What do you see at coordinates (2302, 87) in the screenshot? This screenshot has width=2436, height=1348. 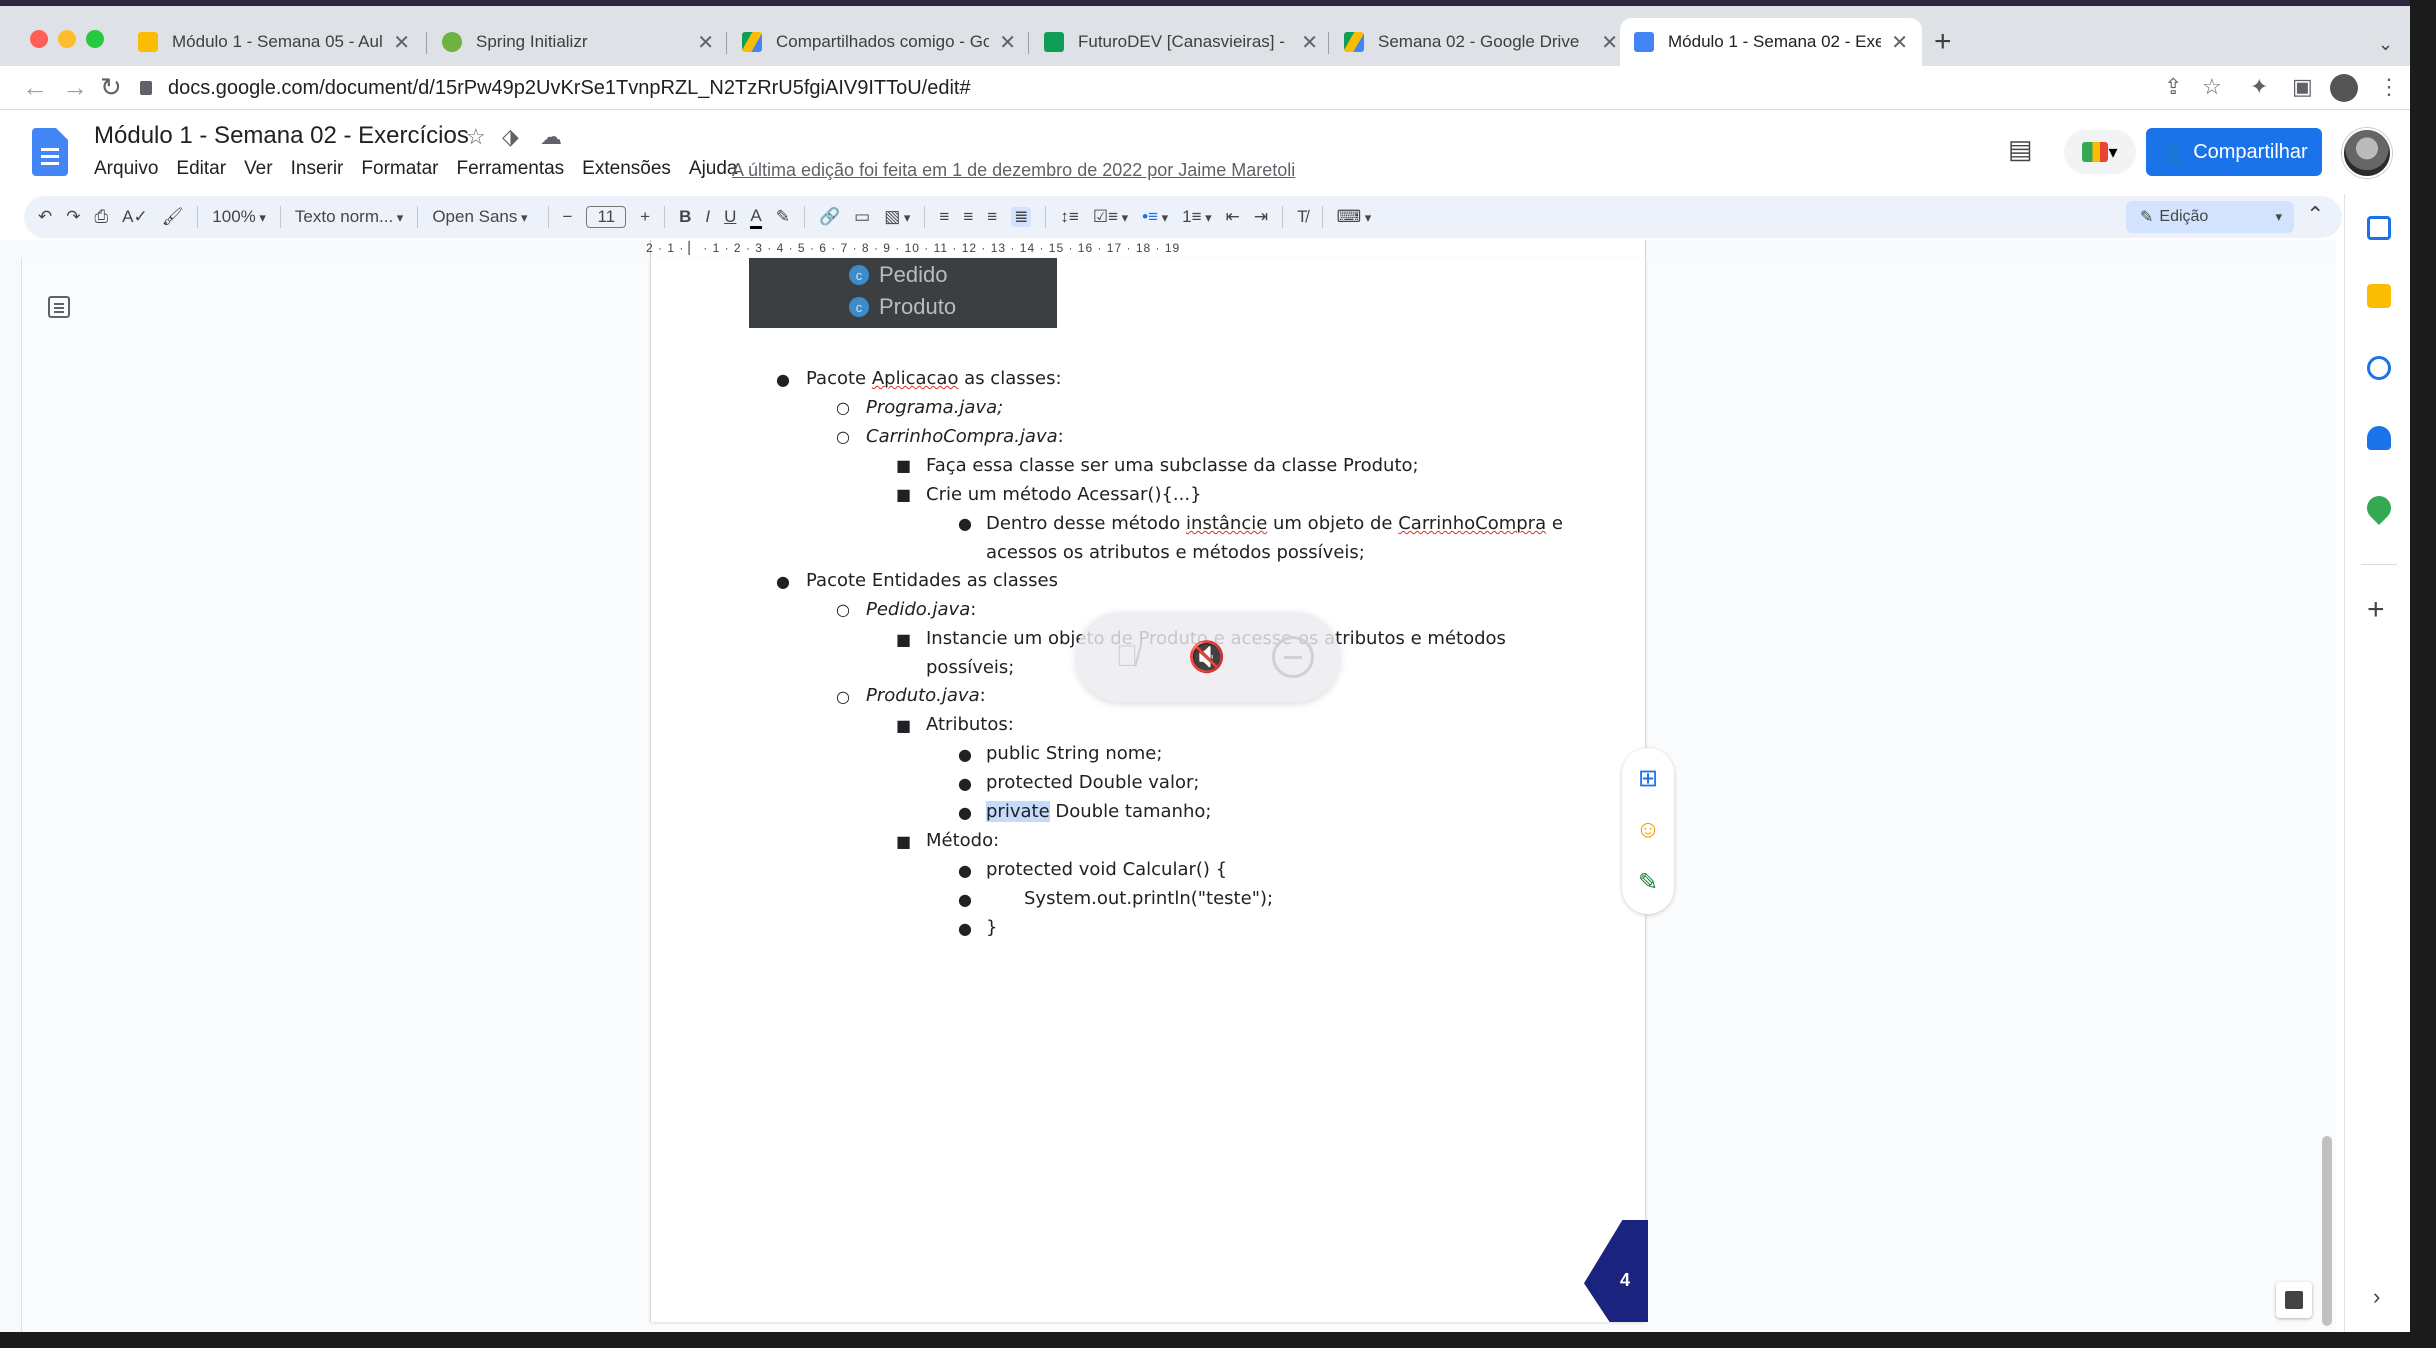 I see `side-panel-icon: ▣` at bounding box center [2302, 87].